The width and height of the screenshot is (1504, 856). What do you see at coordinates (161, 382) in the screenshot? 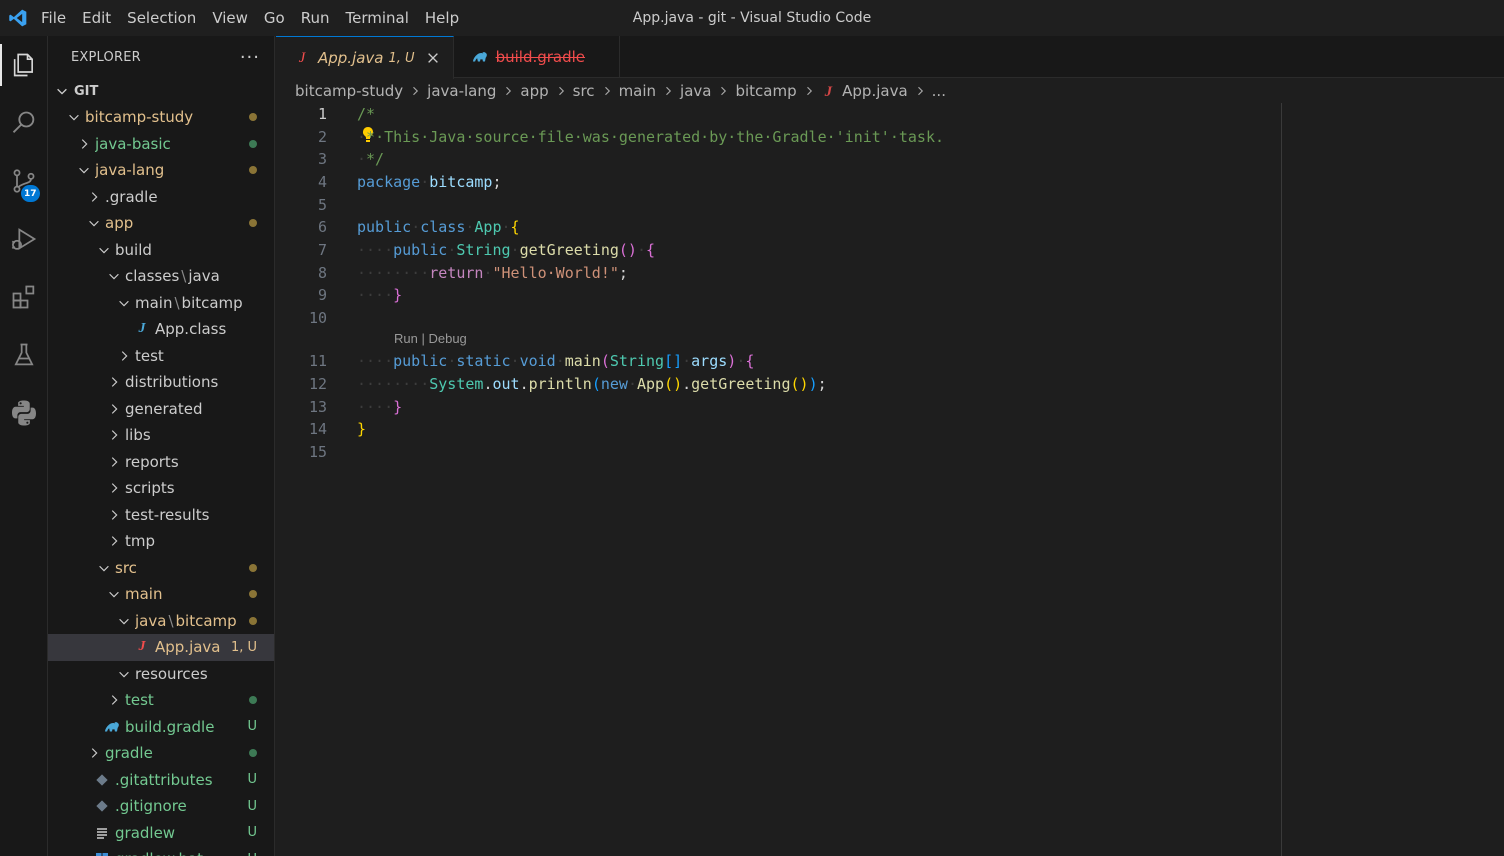
I see `tree-folder: distributions` at bounding box center [161, 382].